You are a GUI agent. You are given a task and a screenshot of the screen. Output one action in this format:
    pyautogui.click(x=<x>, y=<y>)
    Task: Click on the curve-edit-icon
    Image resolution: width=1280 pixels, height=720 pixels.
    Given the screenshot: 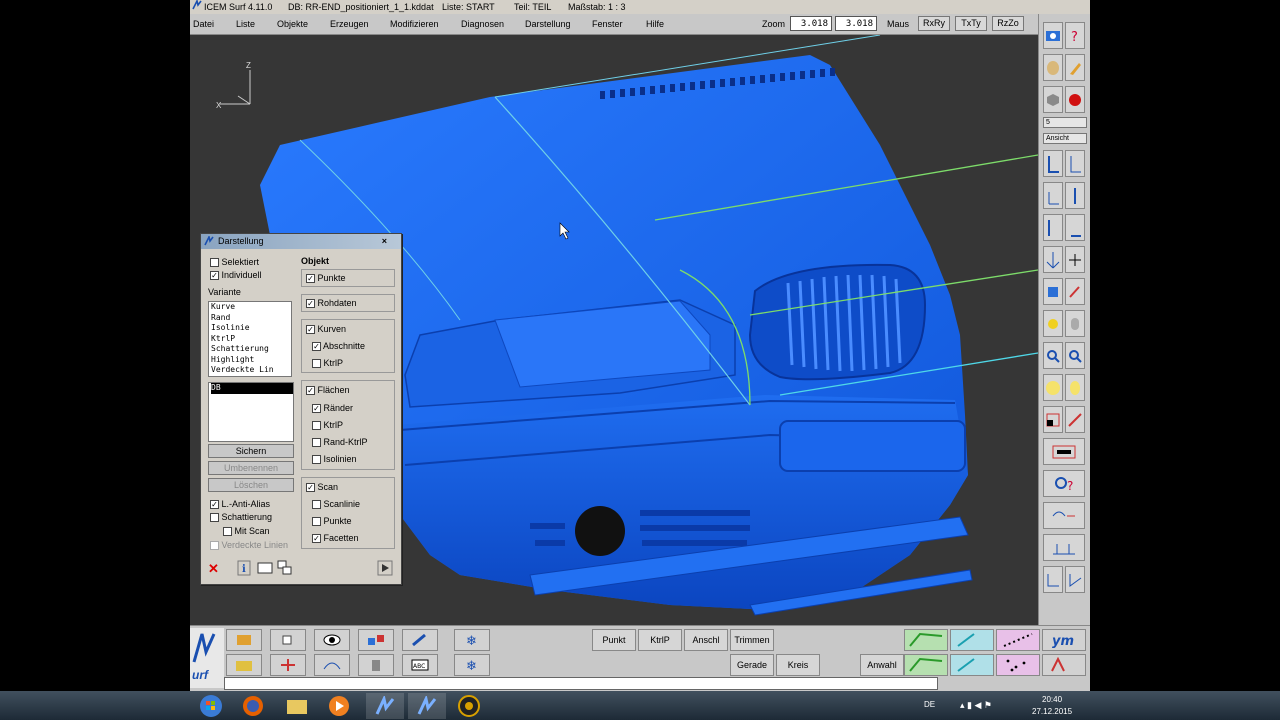 What is the action you would take?
    pyautogui.click(x=332, y=665)
    